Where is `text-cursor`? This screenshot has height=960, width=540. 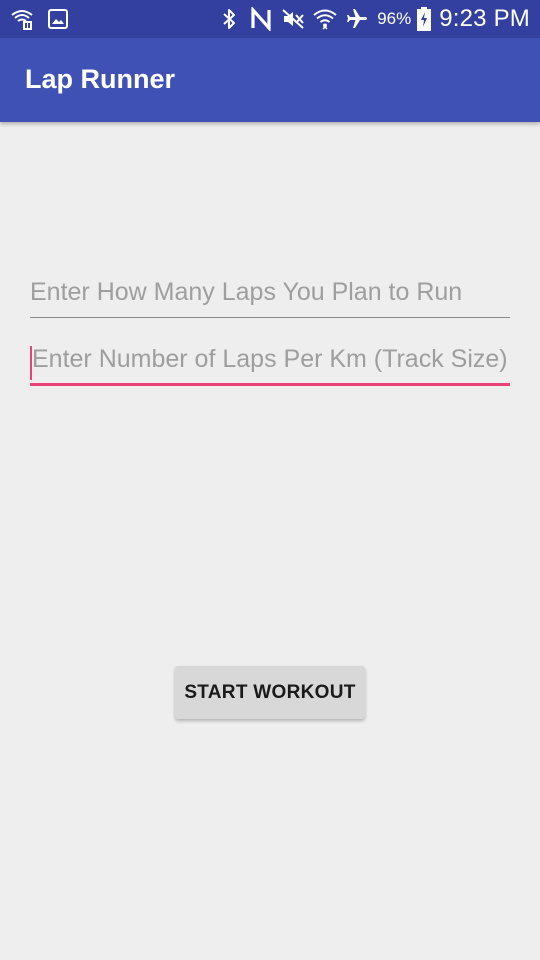 text-cursor is located at coordinates (31, 363).